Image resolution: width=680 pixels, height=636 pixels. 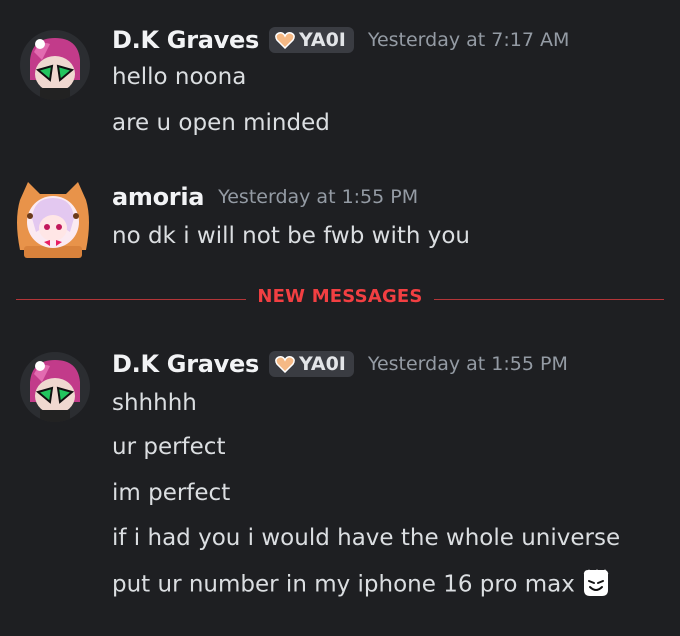 What do you see at coordinates (53, 220) in the screenshot?
I see `avatar-amoria` at bounding box center [53, 220].